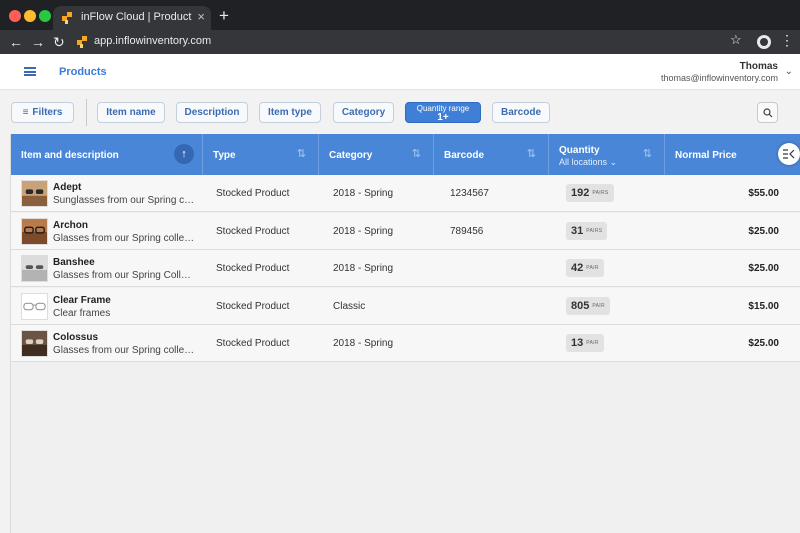 The width and height of the screenshot is (800, 533). Describe the element at coordinates (763, 306) in the screenshot. I see `item-price: $15.00` at that location.